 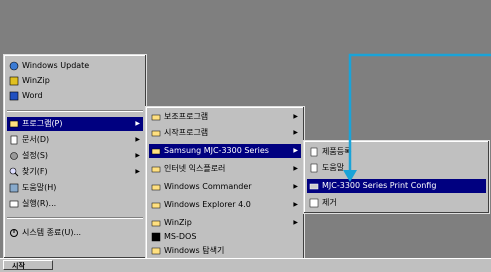 What do you see at coordinates (245, 265) in the screenshot?
I see `taskbar: 시작` at bounding box center [245, 265].